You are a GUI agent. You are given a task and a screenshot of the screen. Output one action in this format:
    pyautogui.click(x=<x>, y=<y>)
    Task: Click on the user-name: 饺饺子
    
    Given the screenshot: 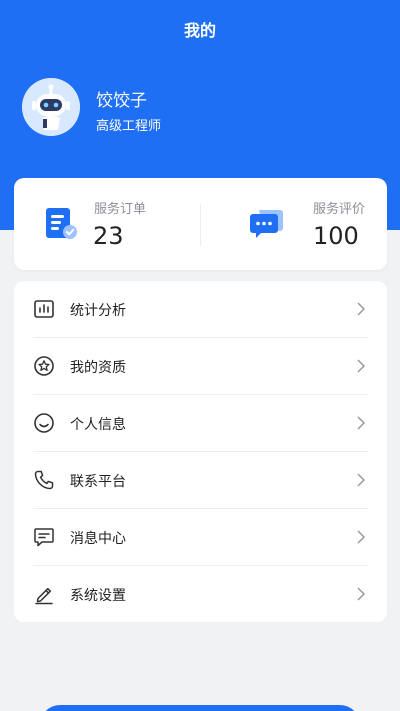 What is the action you would take?
    pyautogui.click(x=121, y=101)
    